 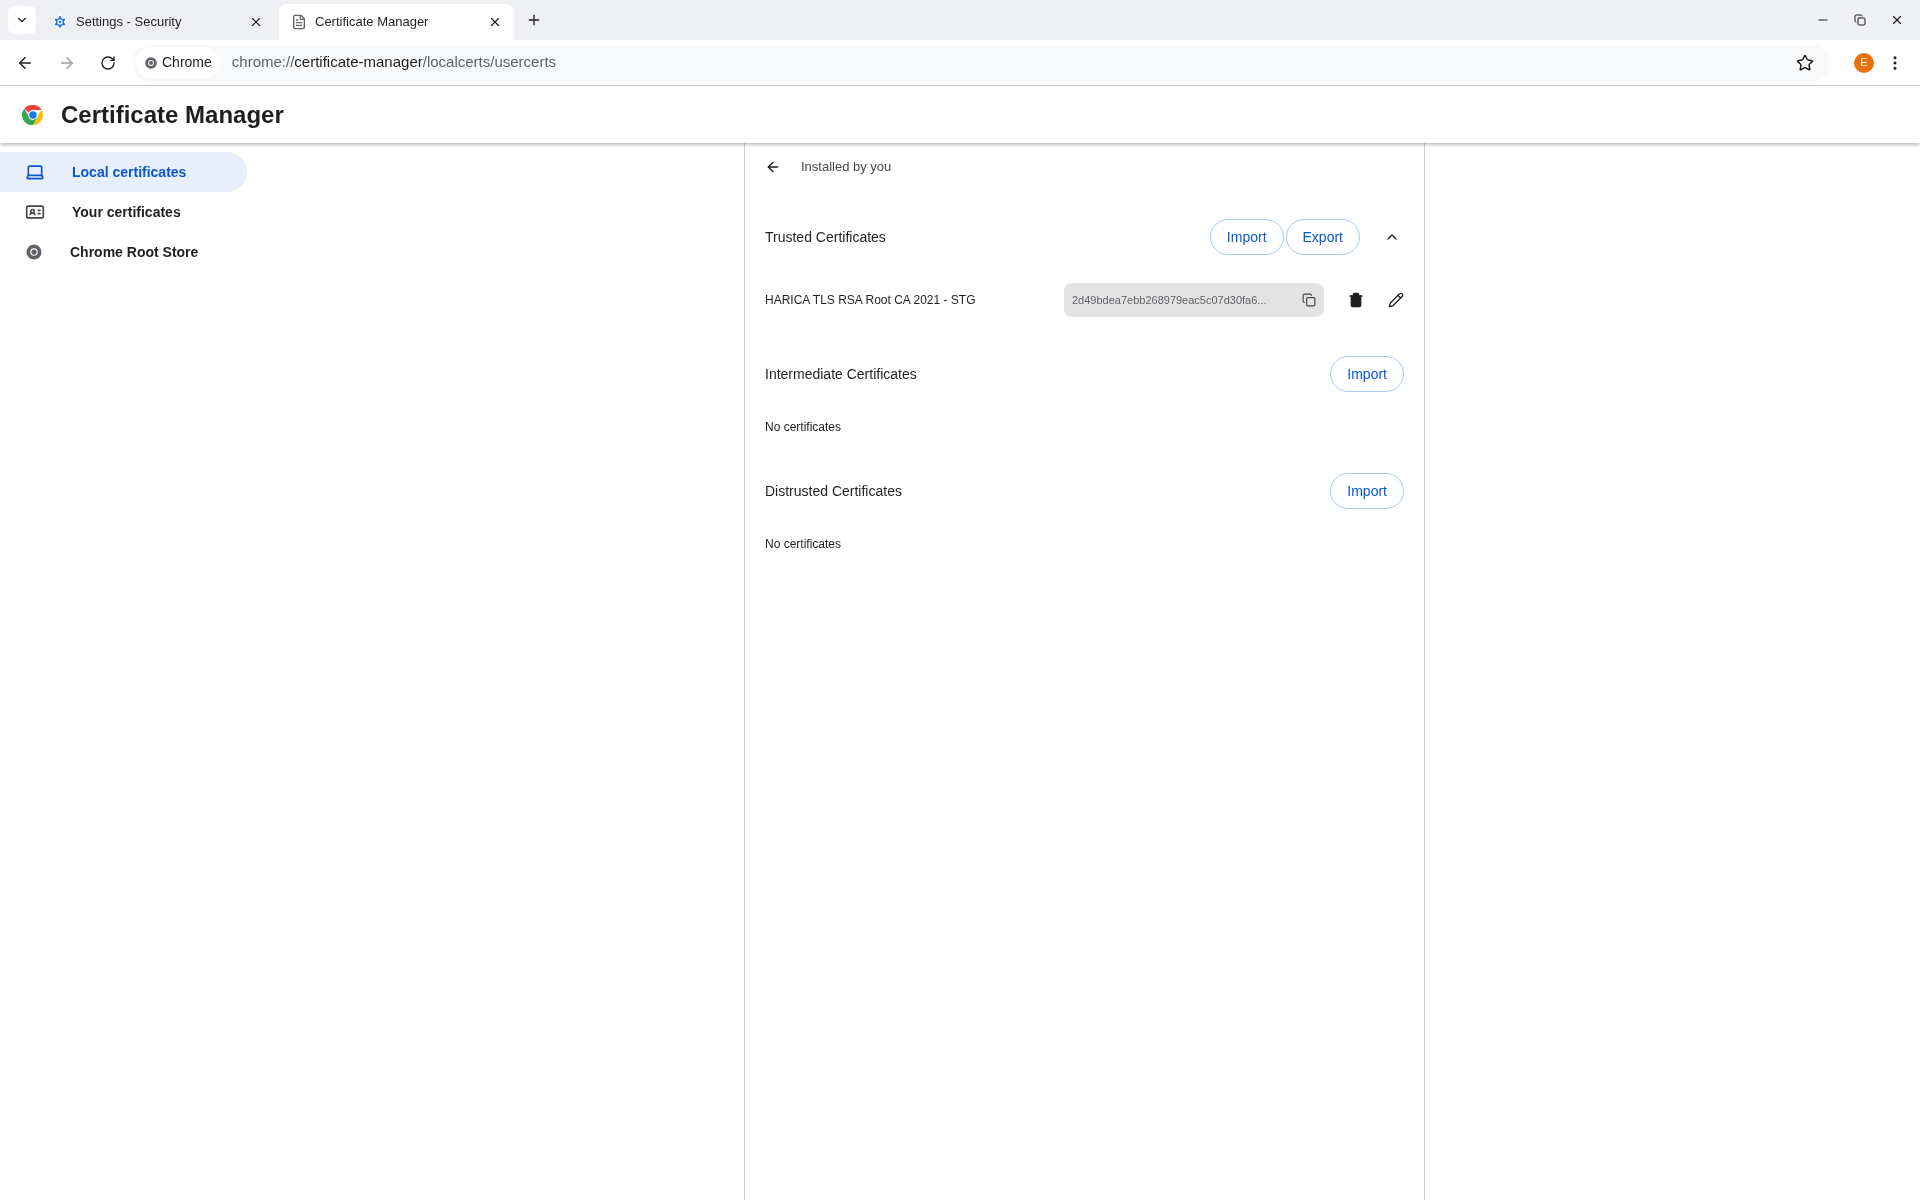 I want to click on settings-icon, so click(x=60, y=22).